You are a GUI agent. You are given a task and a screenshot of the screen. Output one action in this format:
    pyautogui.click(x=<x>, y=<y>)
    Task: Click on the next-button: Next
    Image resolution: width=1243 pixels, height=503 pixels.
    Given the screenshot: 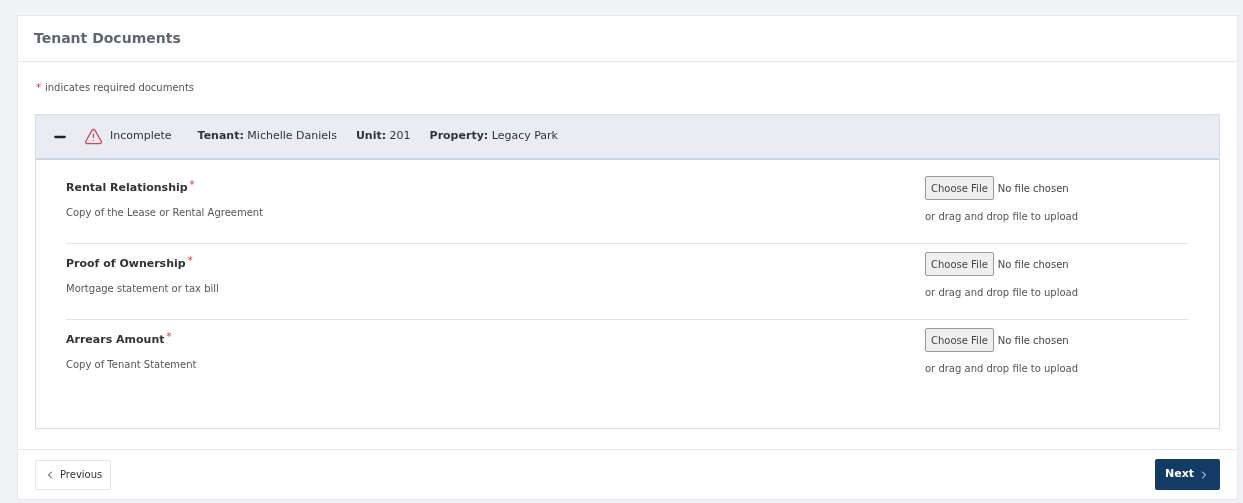 What is the action you would take?
    pyautogui.click(x=1187, y=474)
    